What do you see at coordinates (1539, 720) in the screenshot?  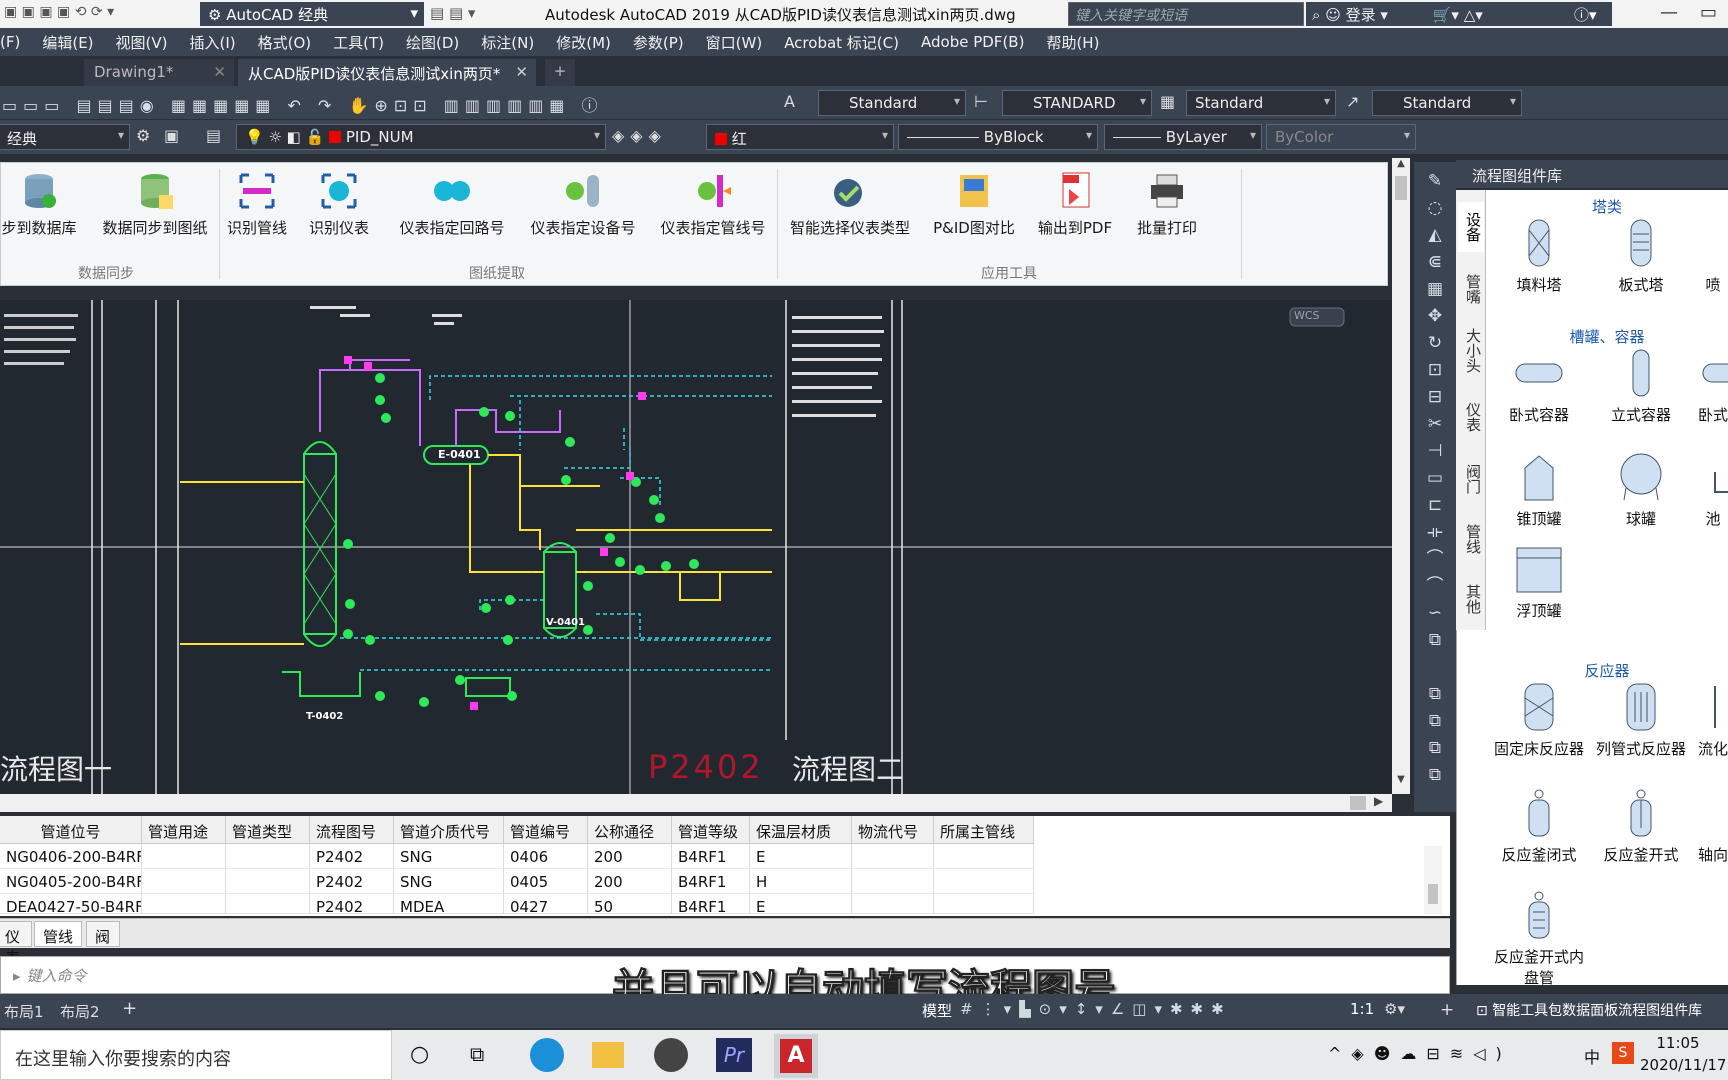 I see `fixed-bed-reactor-item: 固定床反应器` at bounding box center [1539, 720].